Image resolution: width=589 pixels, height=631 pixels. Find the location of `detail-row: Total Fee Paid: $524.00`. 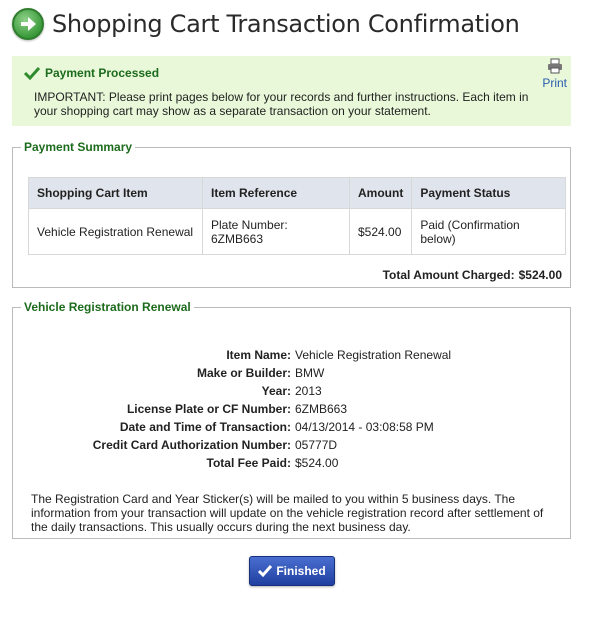

detail-row: Total Fee Paid: $524.00 is located at coordinates (291, 463).